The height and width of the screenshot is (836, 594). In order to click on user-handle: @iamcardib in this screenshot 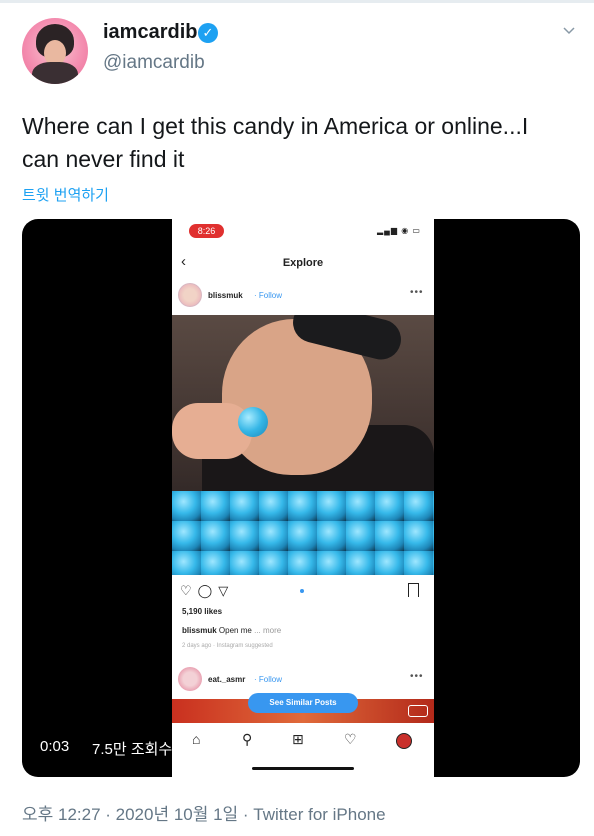, I will do `click(154, 63)`.